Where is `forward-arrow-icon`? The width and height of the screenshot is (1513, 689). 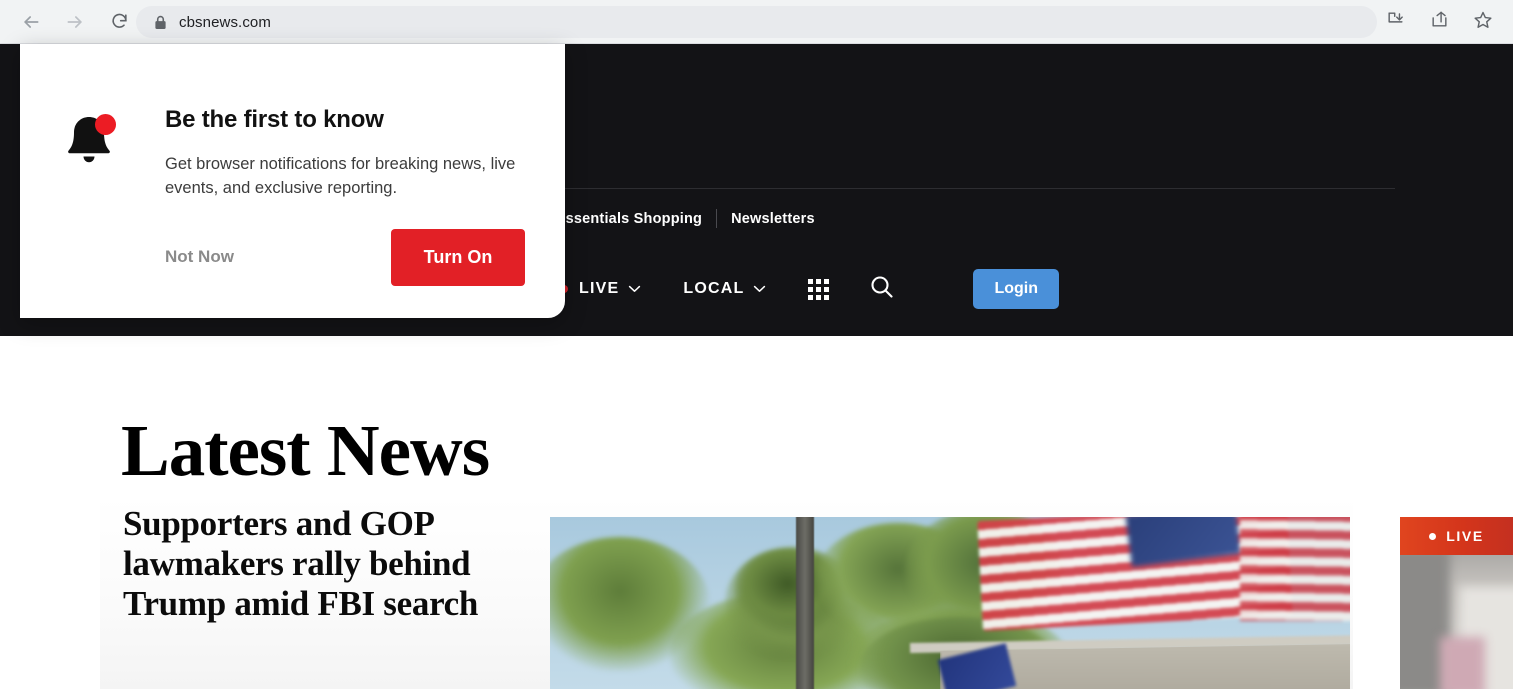
forward-arrow-icon is located at coordinates (75, 22).